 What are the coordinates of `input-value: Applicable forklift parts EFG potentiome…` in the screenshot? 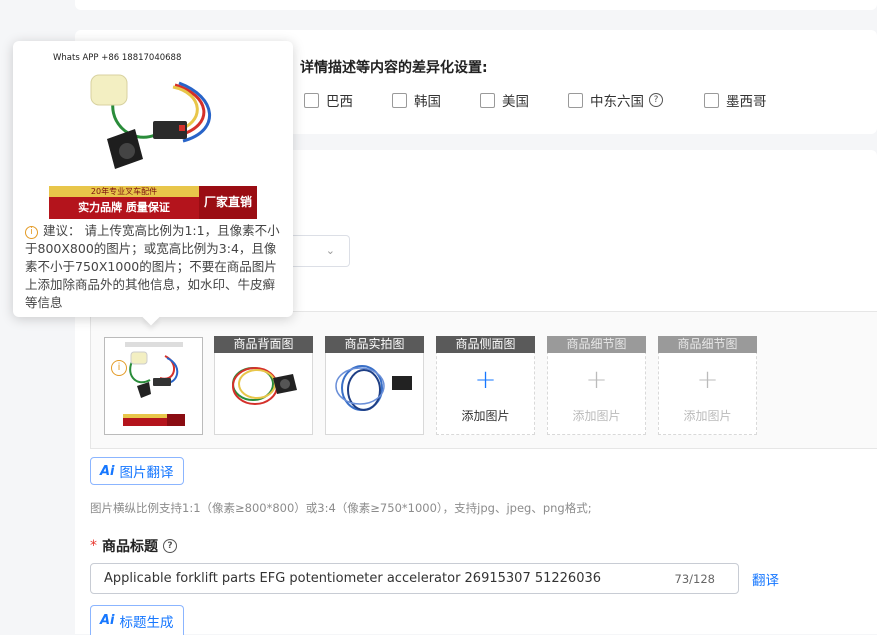 It's located at (353, 578).